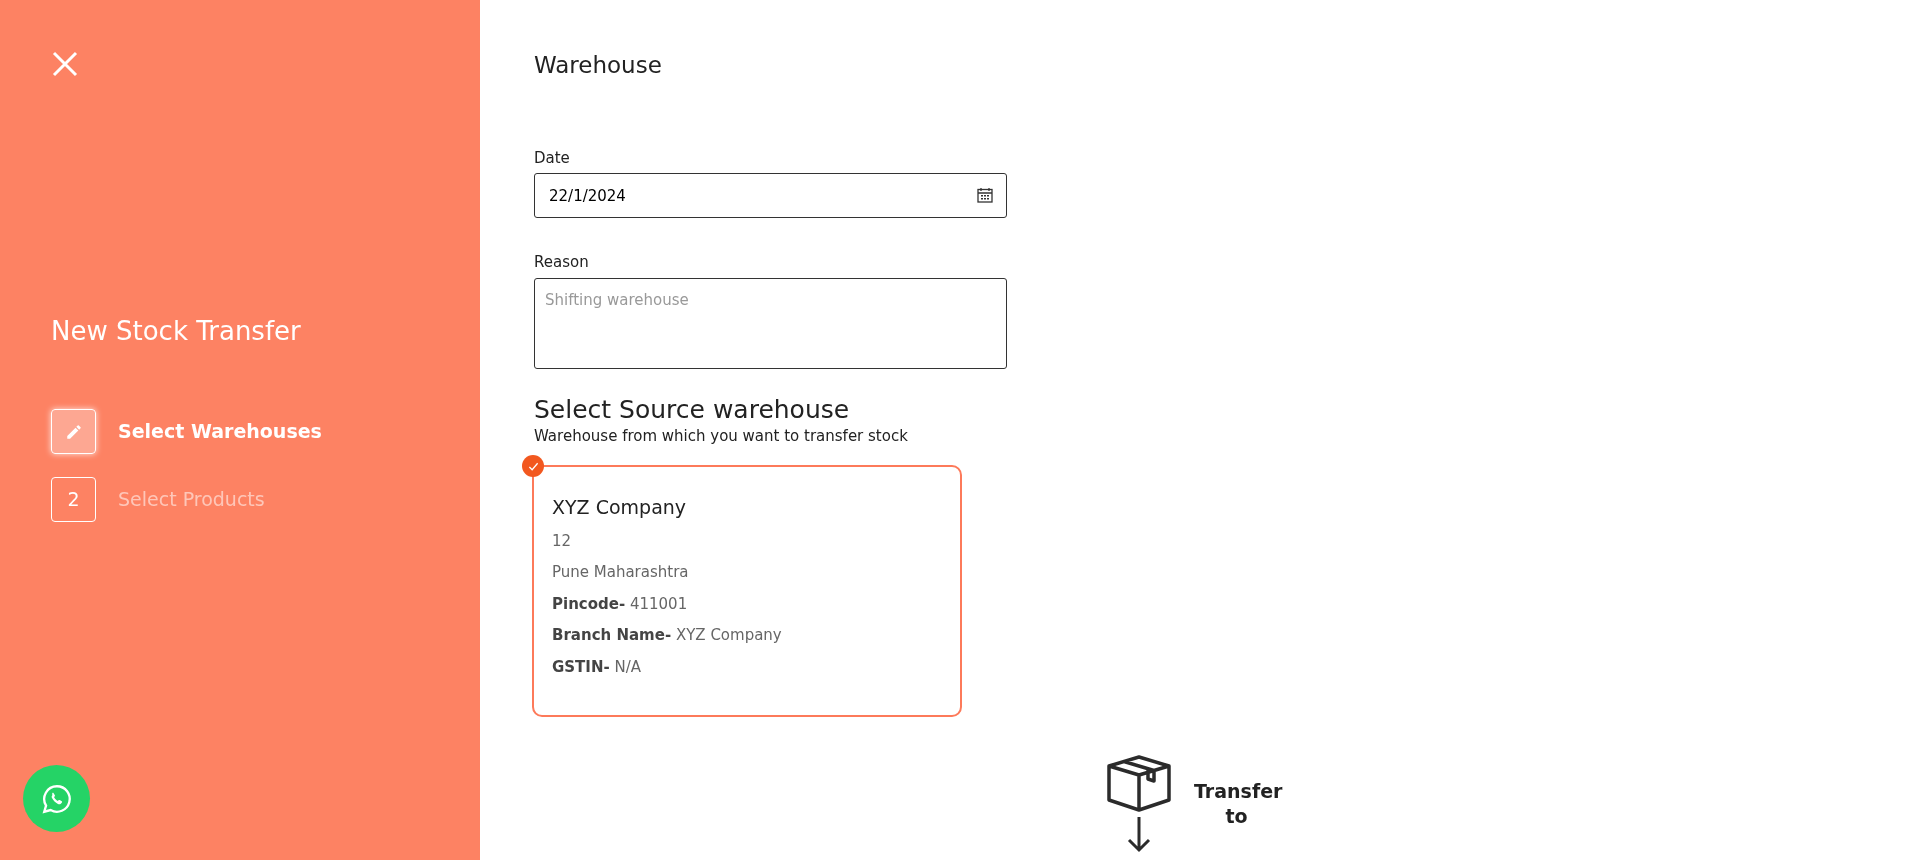 The image size is (1908, 860). I want to click on step-label: Select Warehouses, so click(220, 431).